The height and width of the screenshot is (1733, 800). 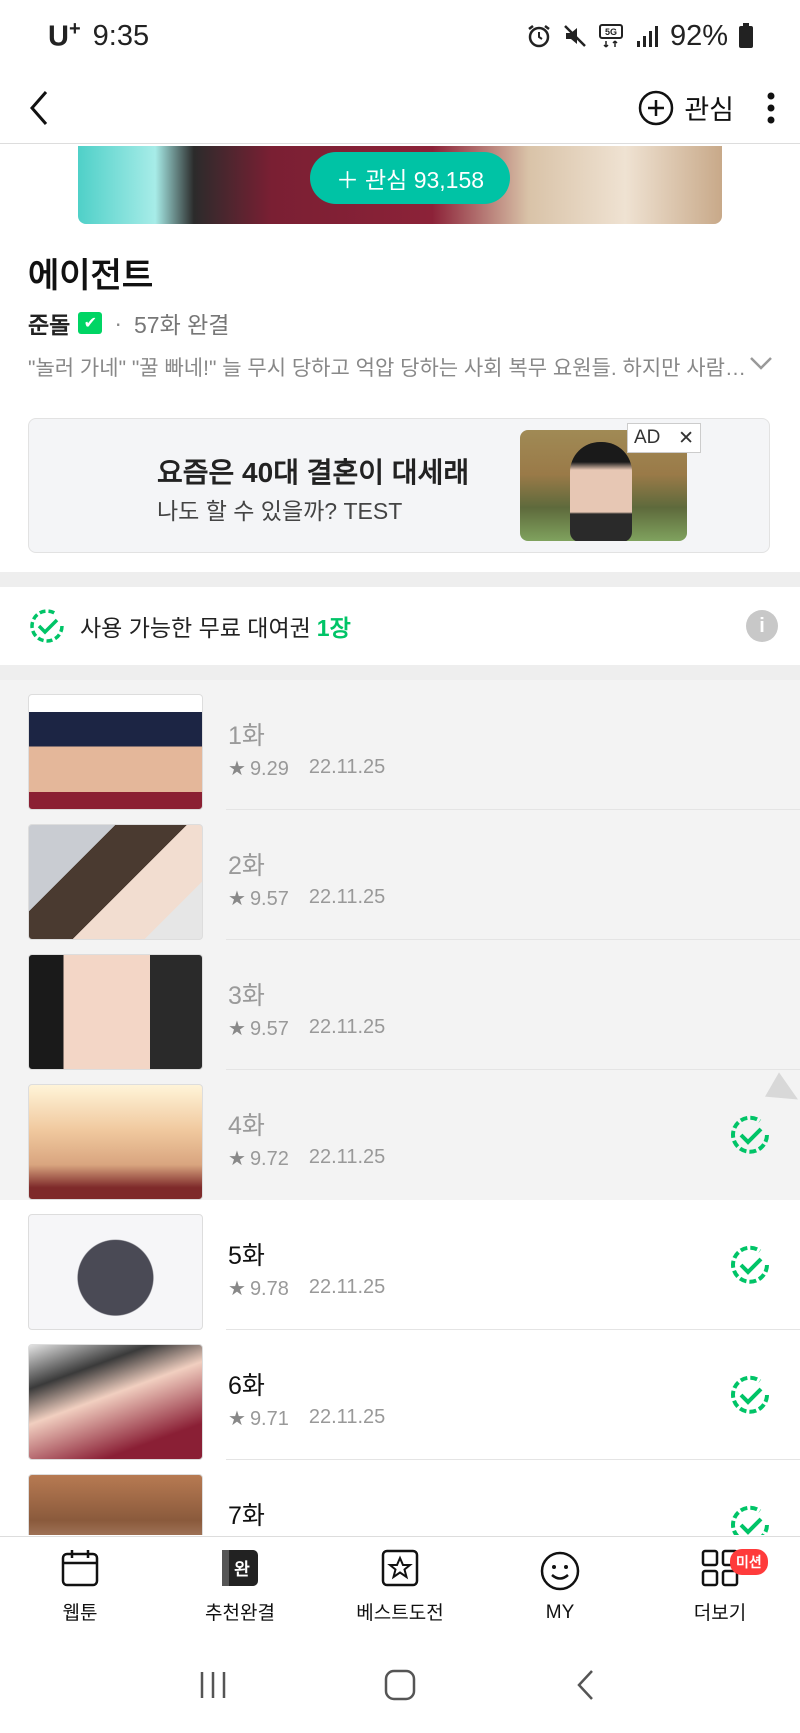 What do you see at coordinates (246, 996) in the screenshot?
I see `episode-title: 3화` at bounding box center [246, 996].